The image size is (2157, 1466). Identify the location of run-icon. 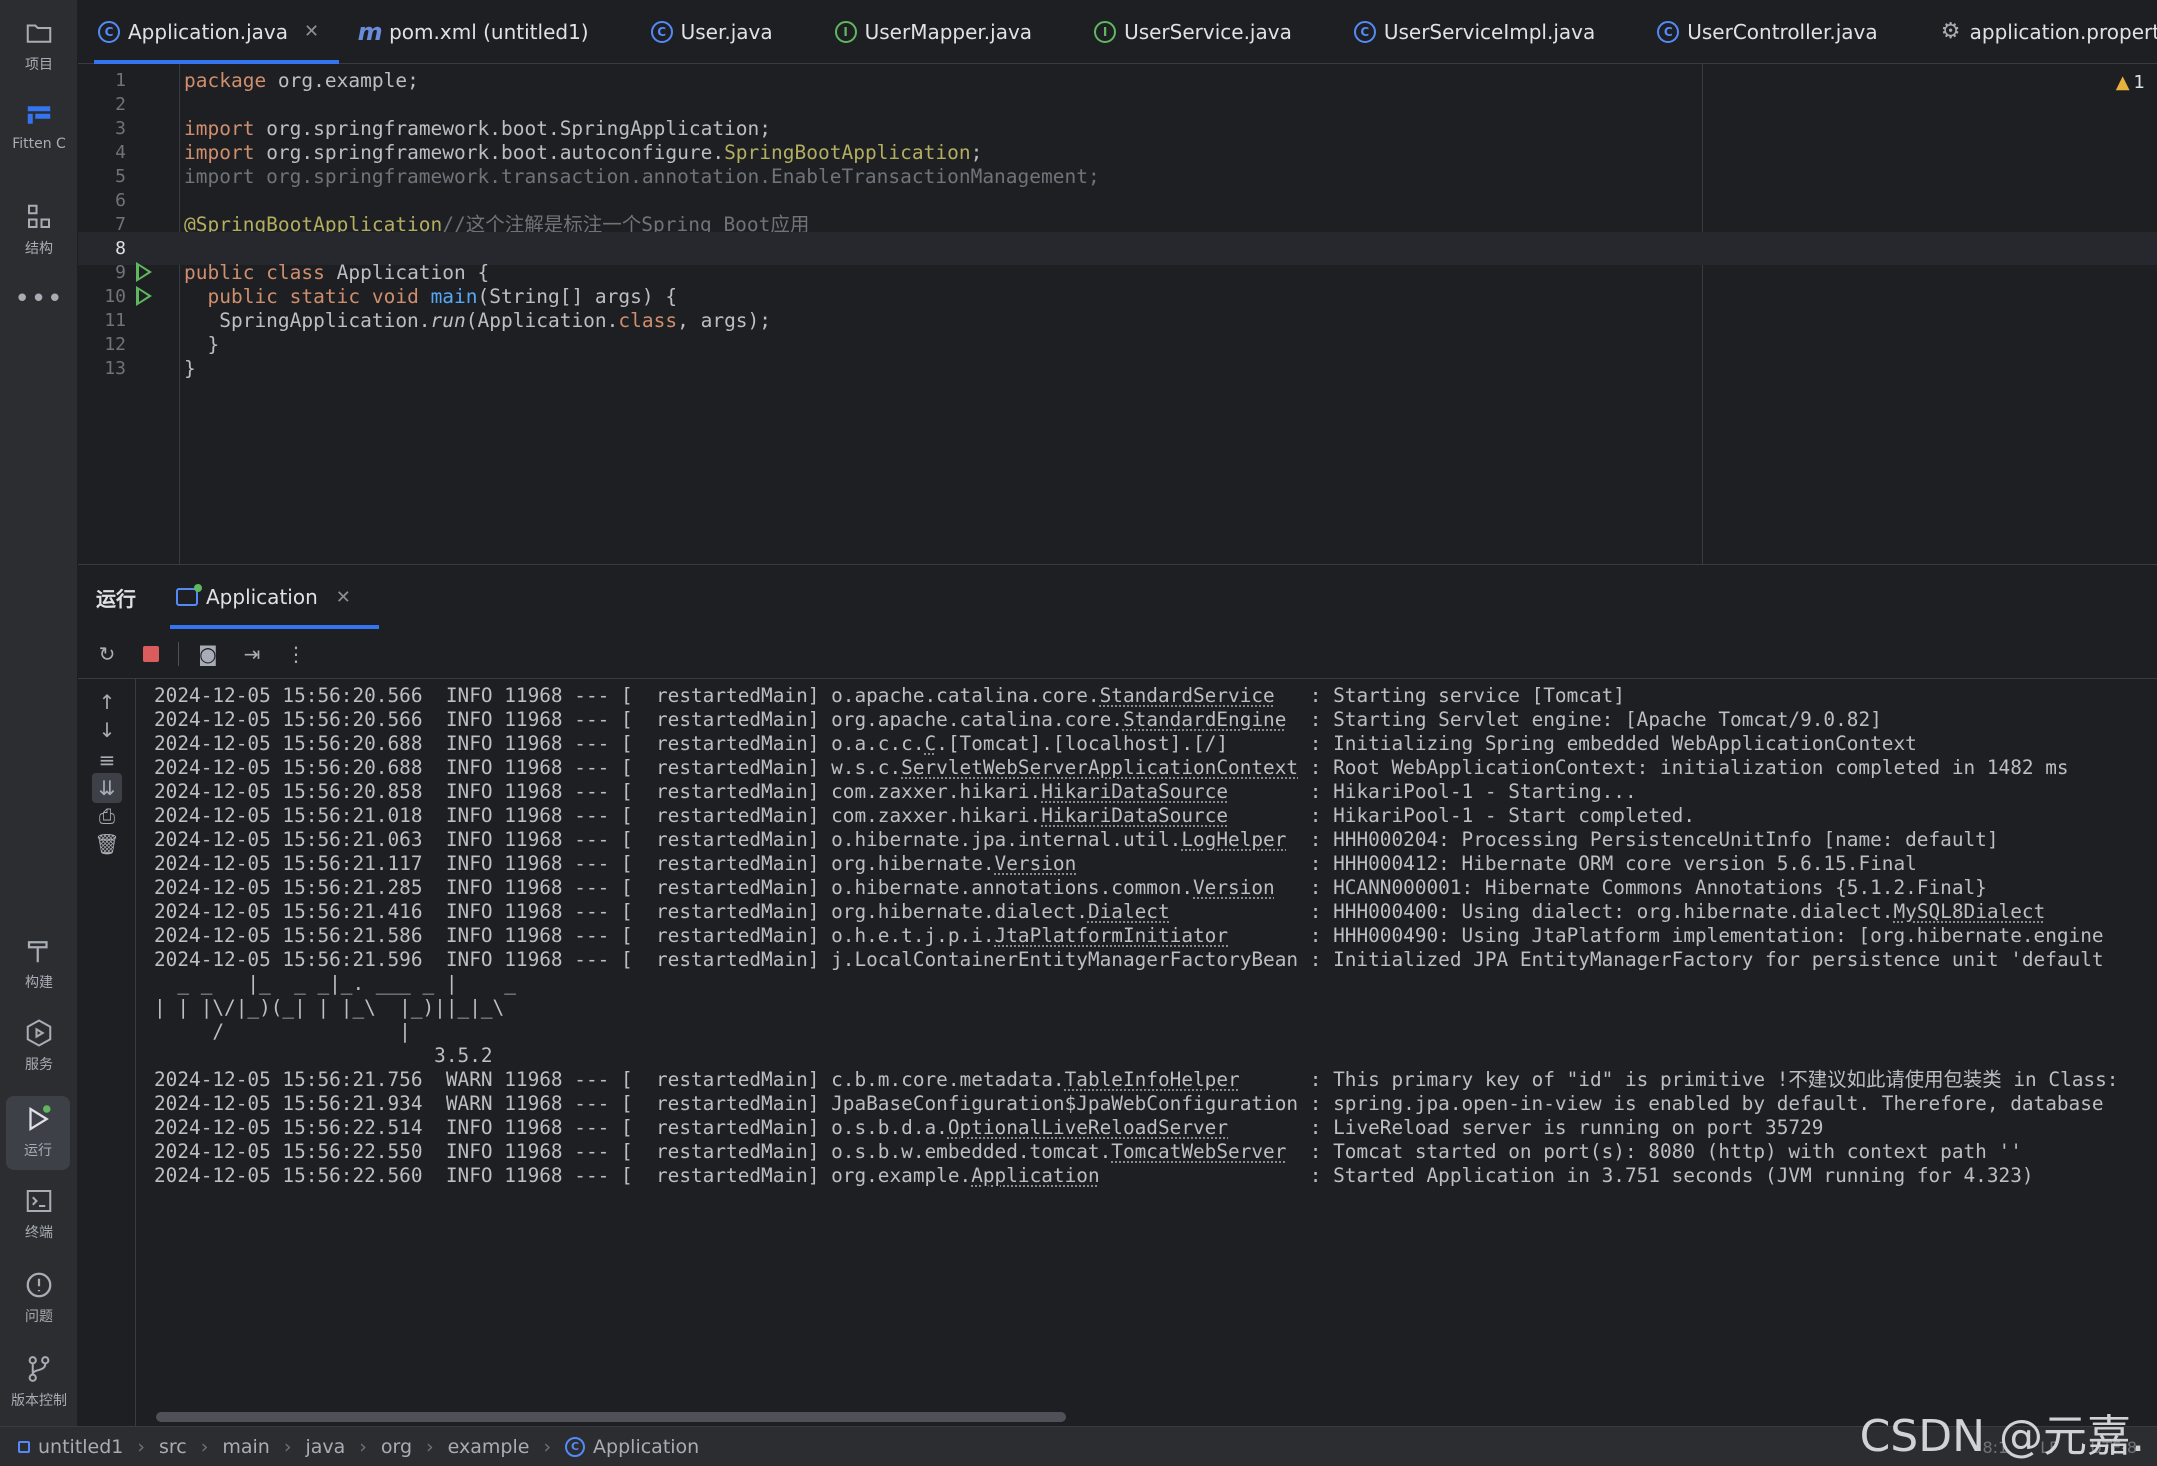
(38, 1119).